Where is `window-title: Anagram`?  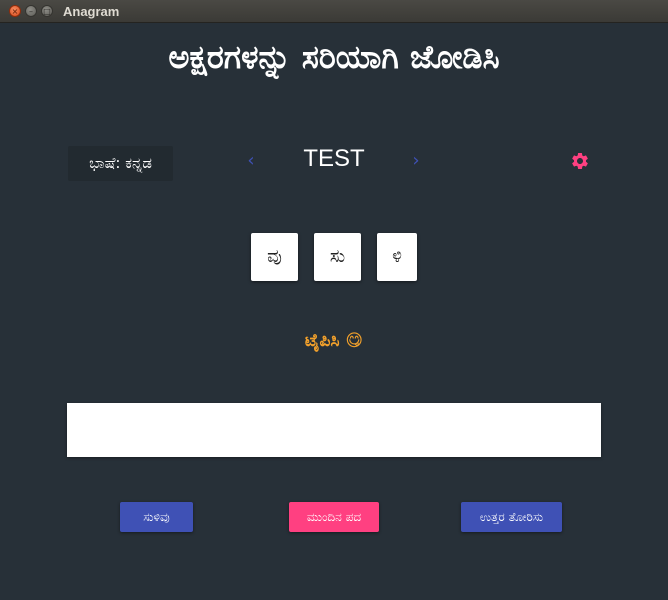 window-title: Anagram is located at coordinates (91, 11).